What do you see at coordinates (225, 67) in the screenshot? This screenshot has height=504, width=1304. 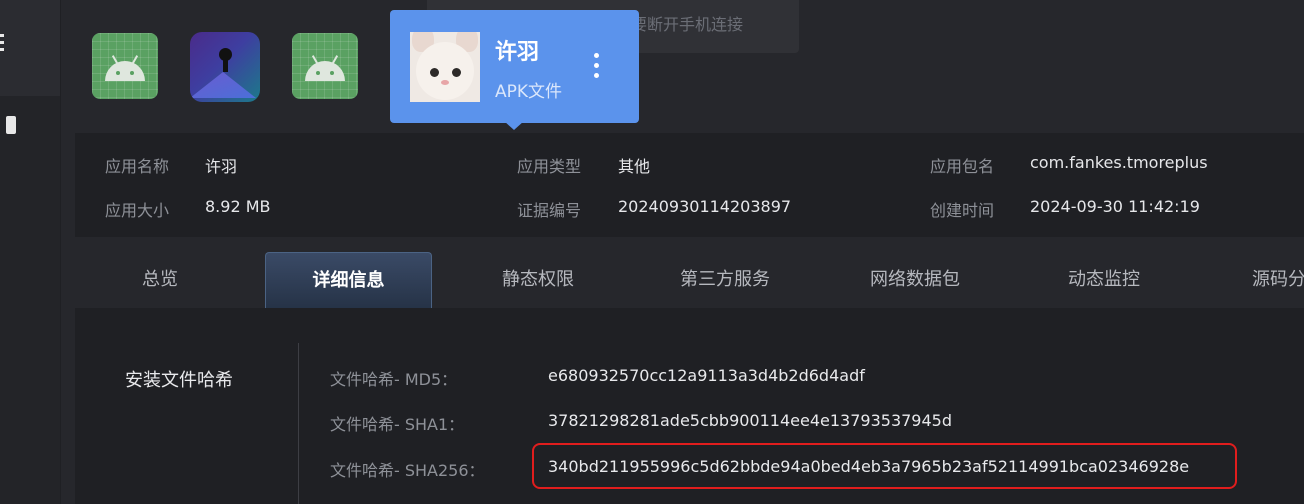 I see `keyhole-app-icon` at bounding box center [225, 67].